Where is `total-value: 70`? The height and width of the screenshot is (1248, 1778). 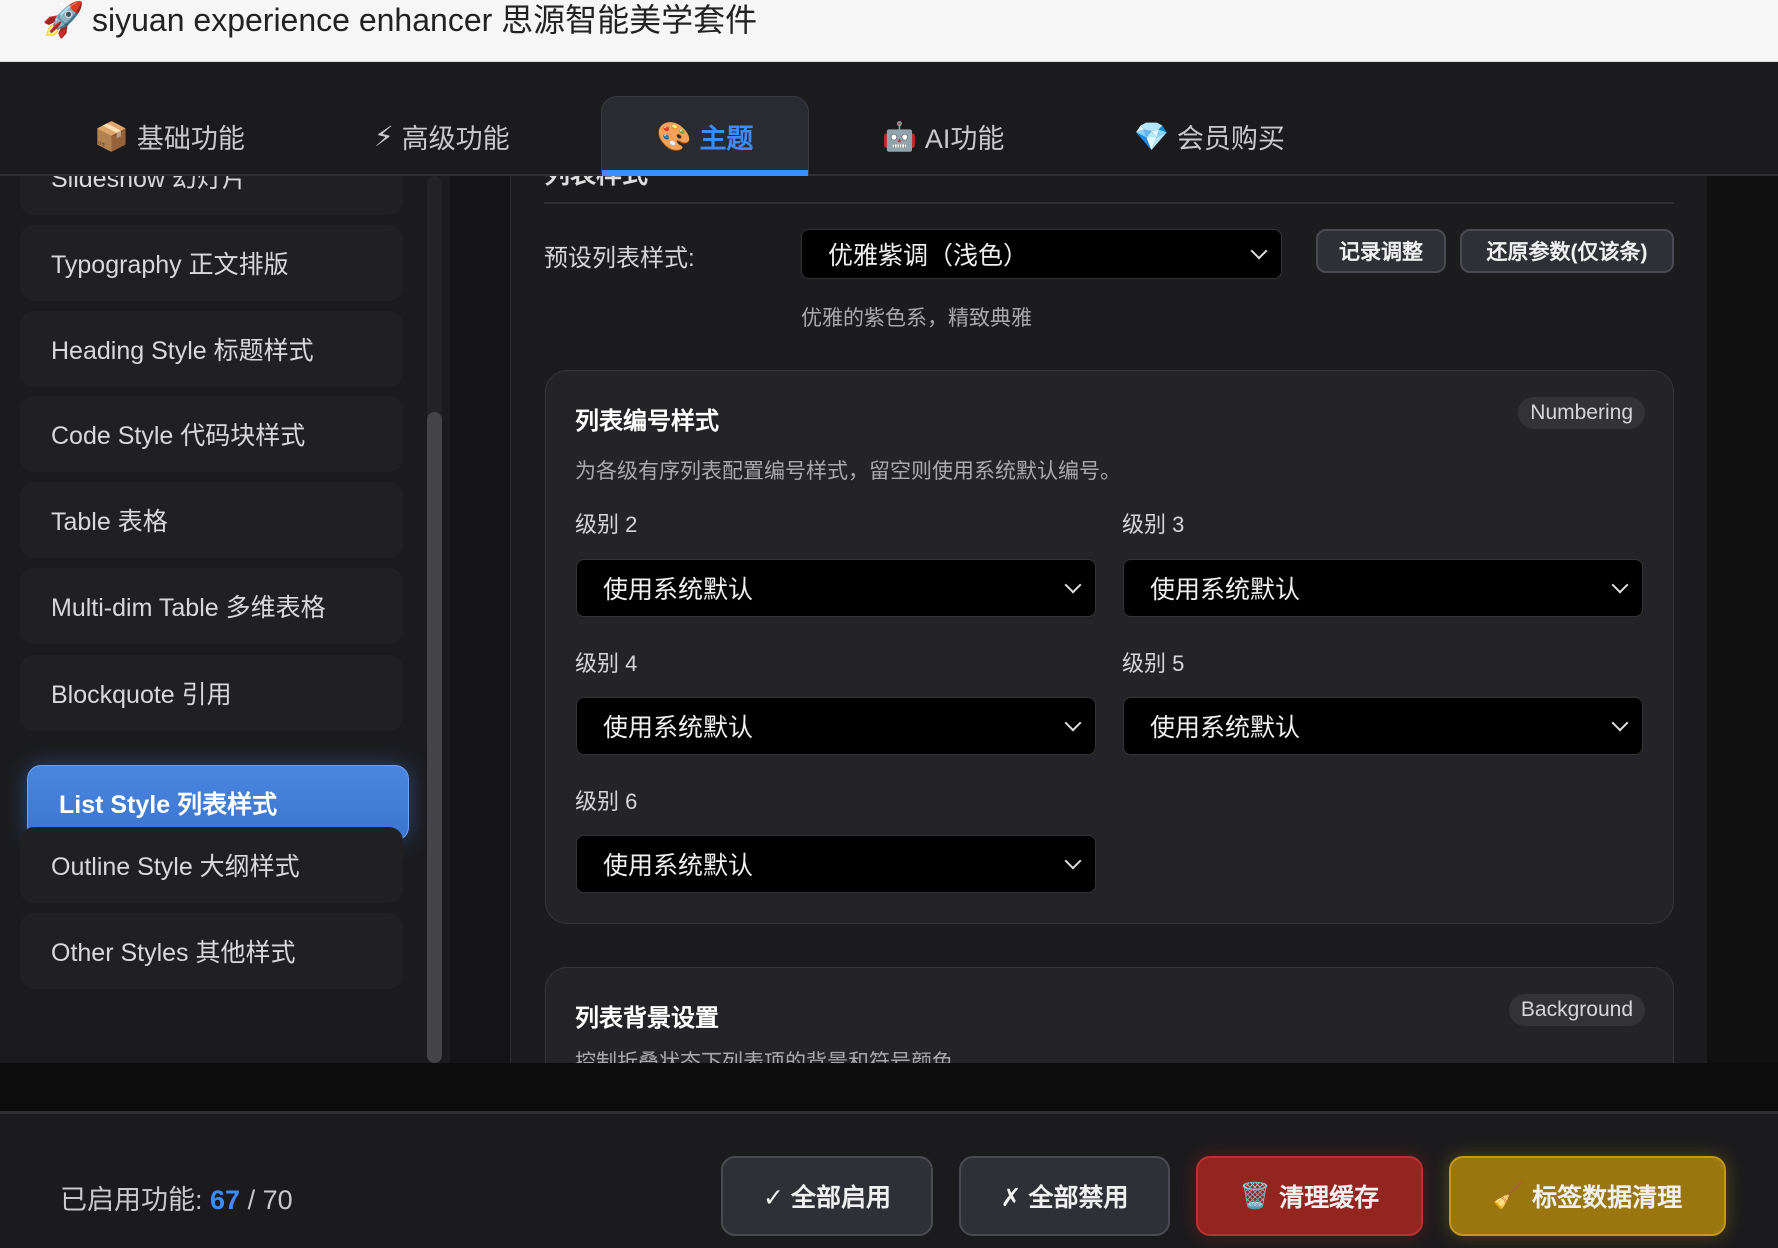
total-value: 70 is located at coordinates (277, 1200).